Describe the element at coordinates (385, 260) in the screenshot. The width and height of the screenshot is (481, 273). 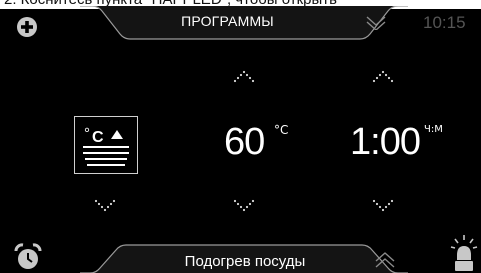
I see `chevron-up-icon` at that location.